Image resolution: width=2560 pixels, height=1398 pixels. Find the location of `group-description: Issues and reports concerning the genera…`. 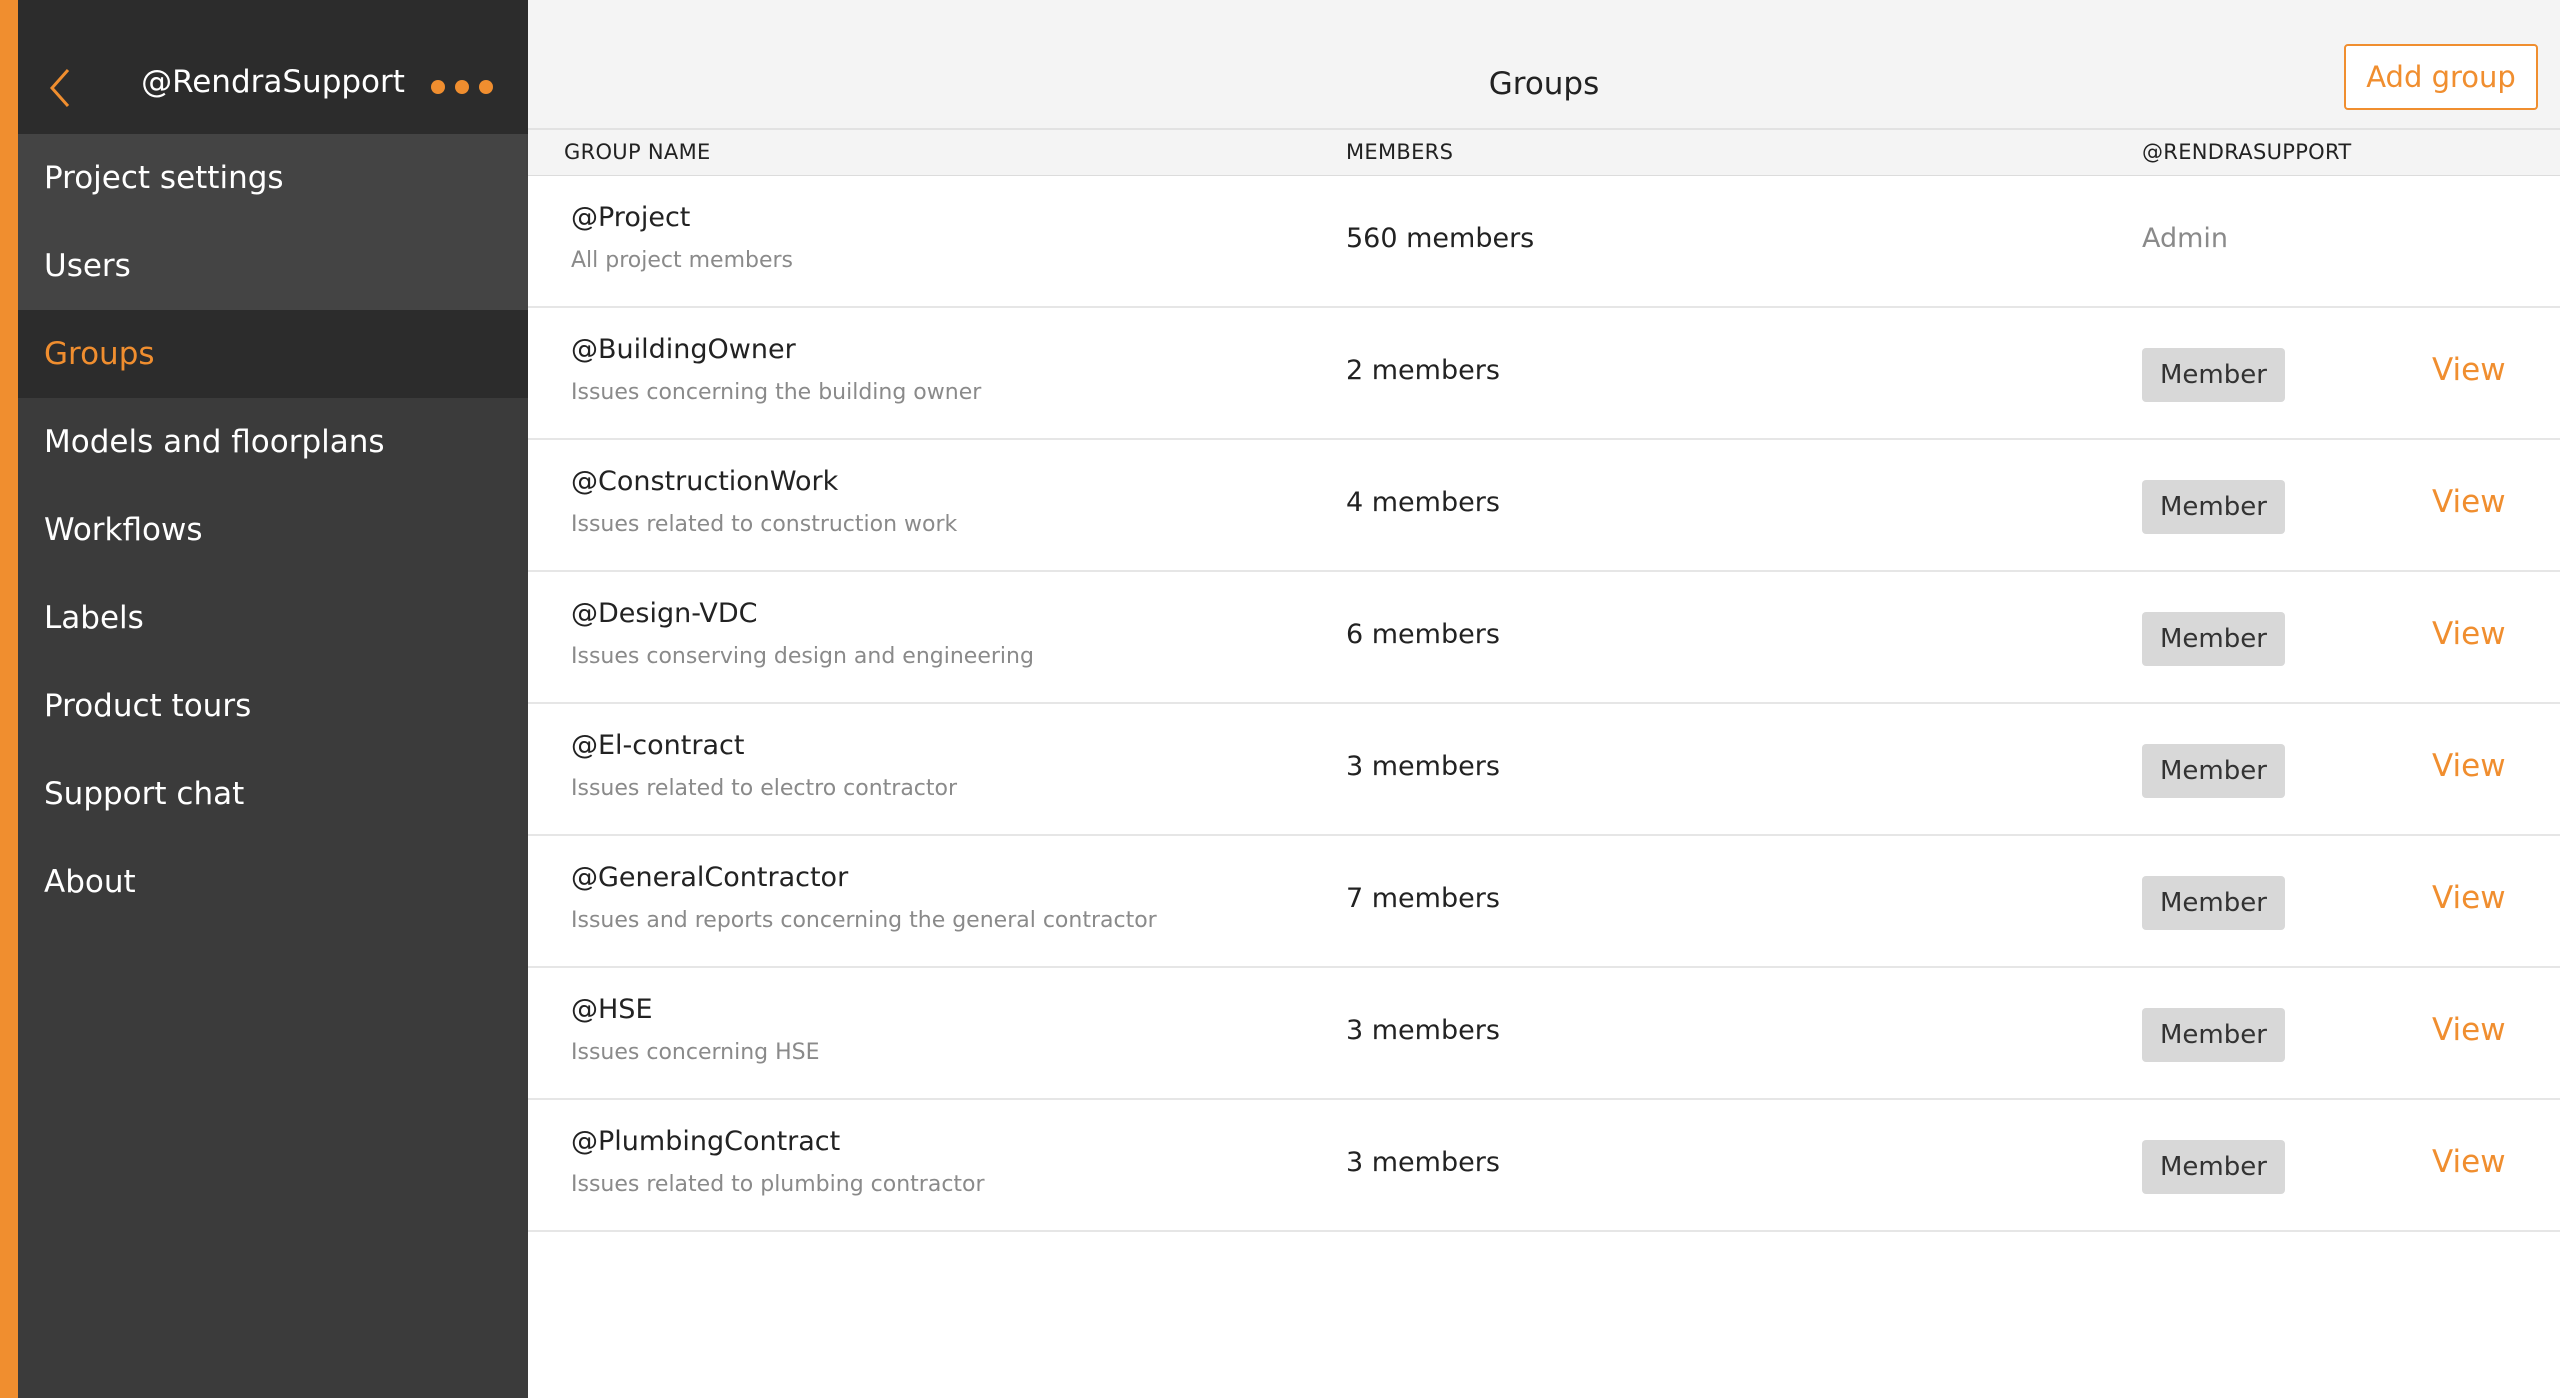

group-description: Issues and reports concerning the genera… is located at coordinates (864, 920).